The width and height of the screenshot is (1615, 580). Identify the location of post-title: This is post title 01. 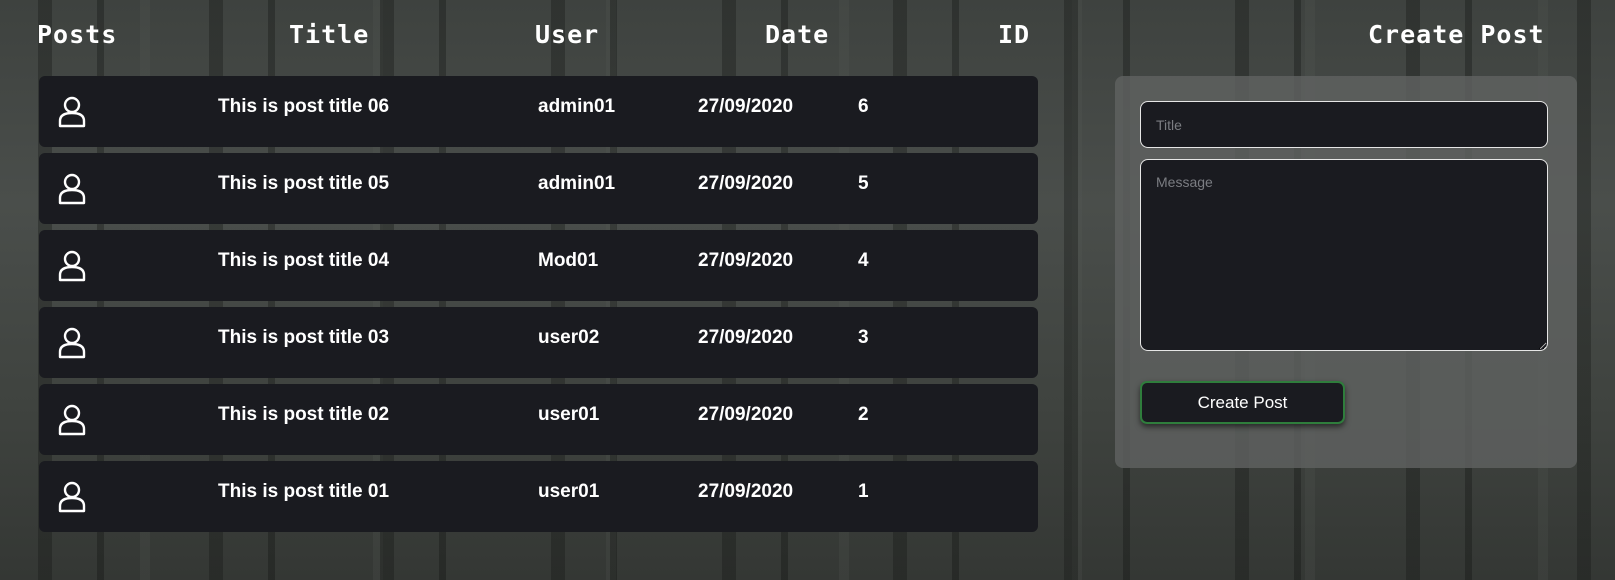
(303, 492).